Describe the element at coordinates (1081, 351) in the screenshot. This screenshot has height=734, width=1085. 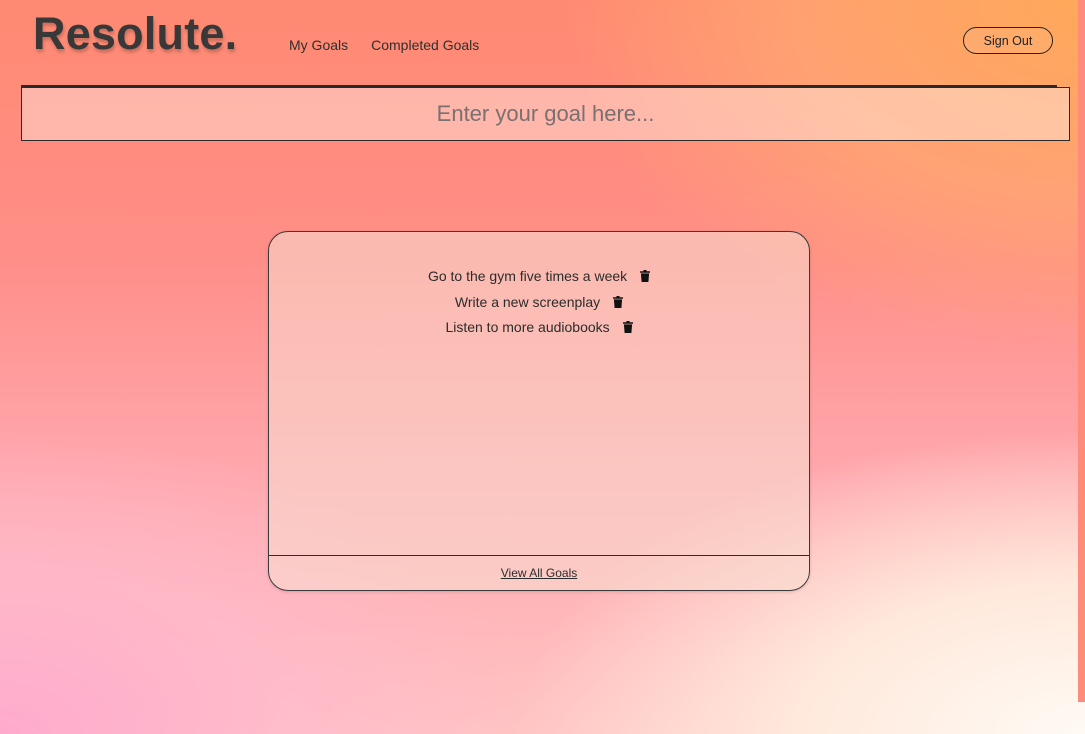
I see `page-edge-strip` at that location.